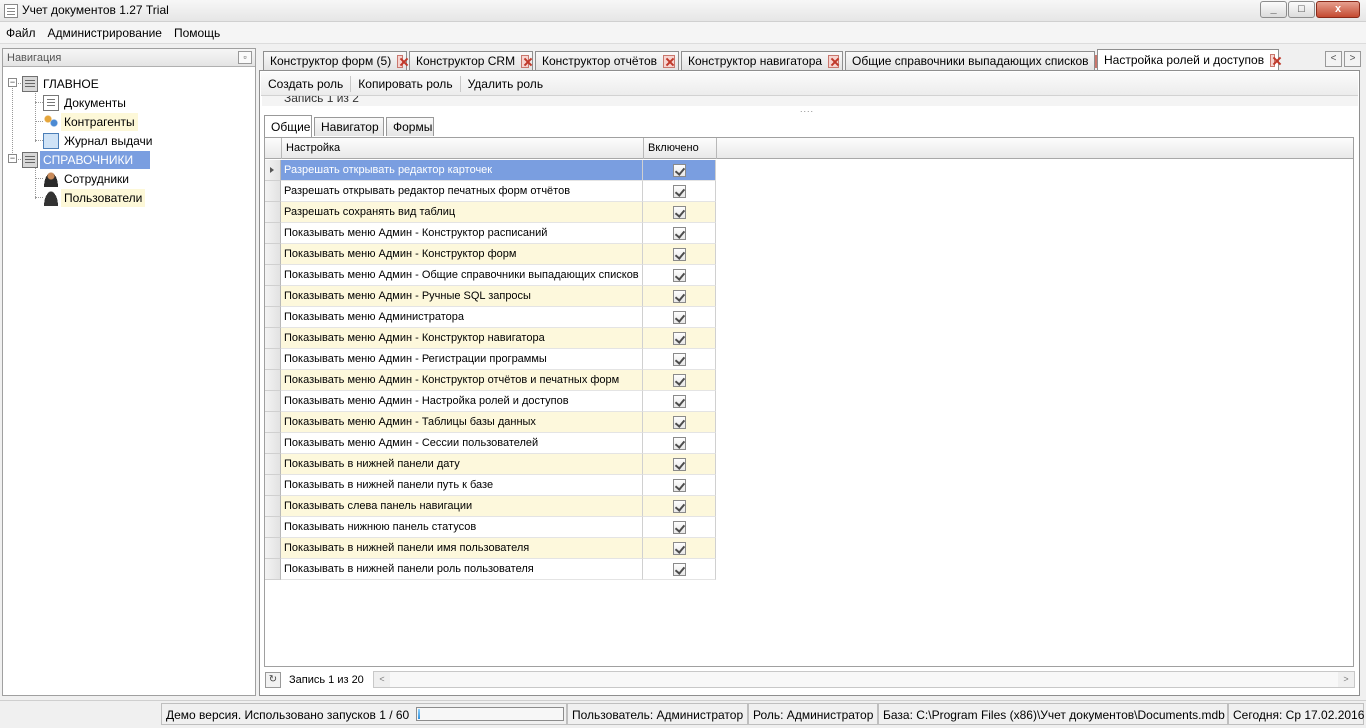 This screenshot has height=728, width=1366. Describe the element at coordinates (349, 126) in the screenshot. I see `tab-navigator: Навигатор` at that location.